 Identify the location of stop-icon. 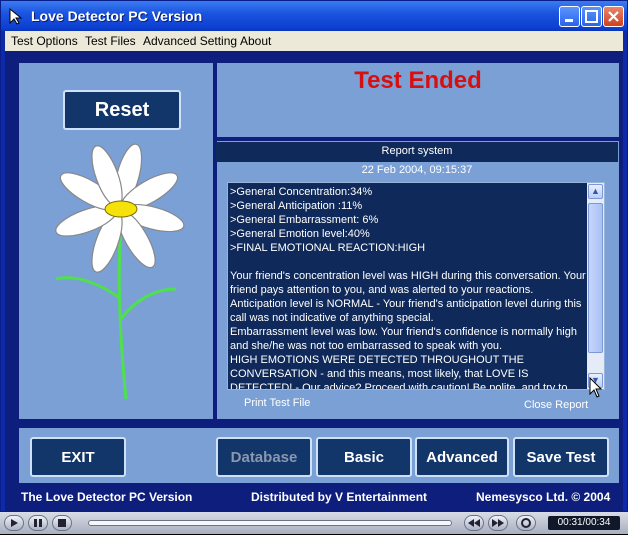
(62, 523).